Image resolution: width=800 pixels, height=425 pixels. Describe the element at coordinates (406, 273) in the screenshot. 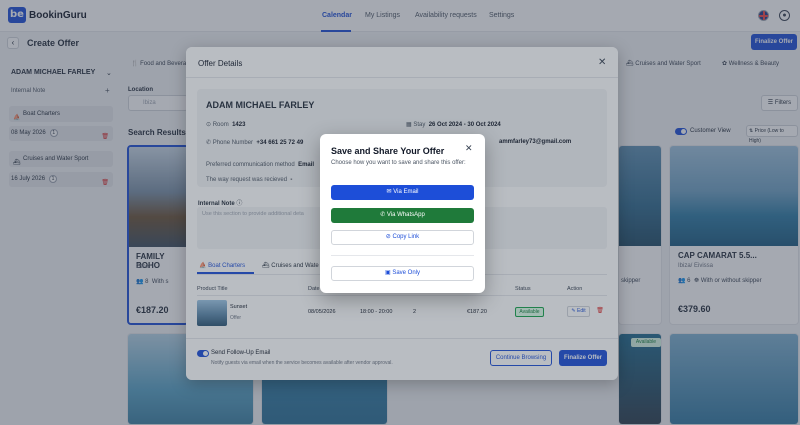

I see `save-only-label: Save Only` at that location.